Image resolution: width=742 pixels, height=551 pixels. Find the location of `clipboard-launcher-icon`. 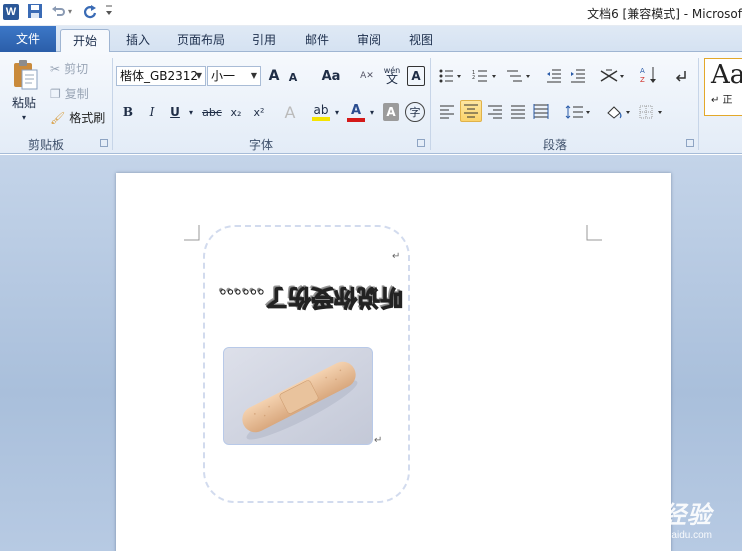

clipboard-launcher-icon is located at coordinates (104, 143).